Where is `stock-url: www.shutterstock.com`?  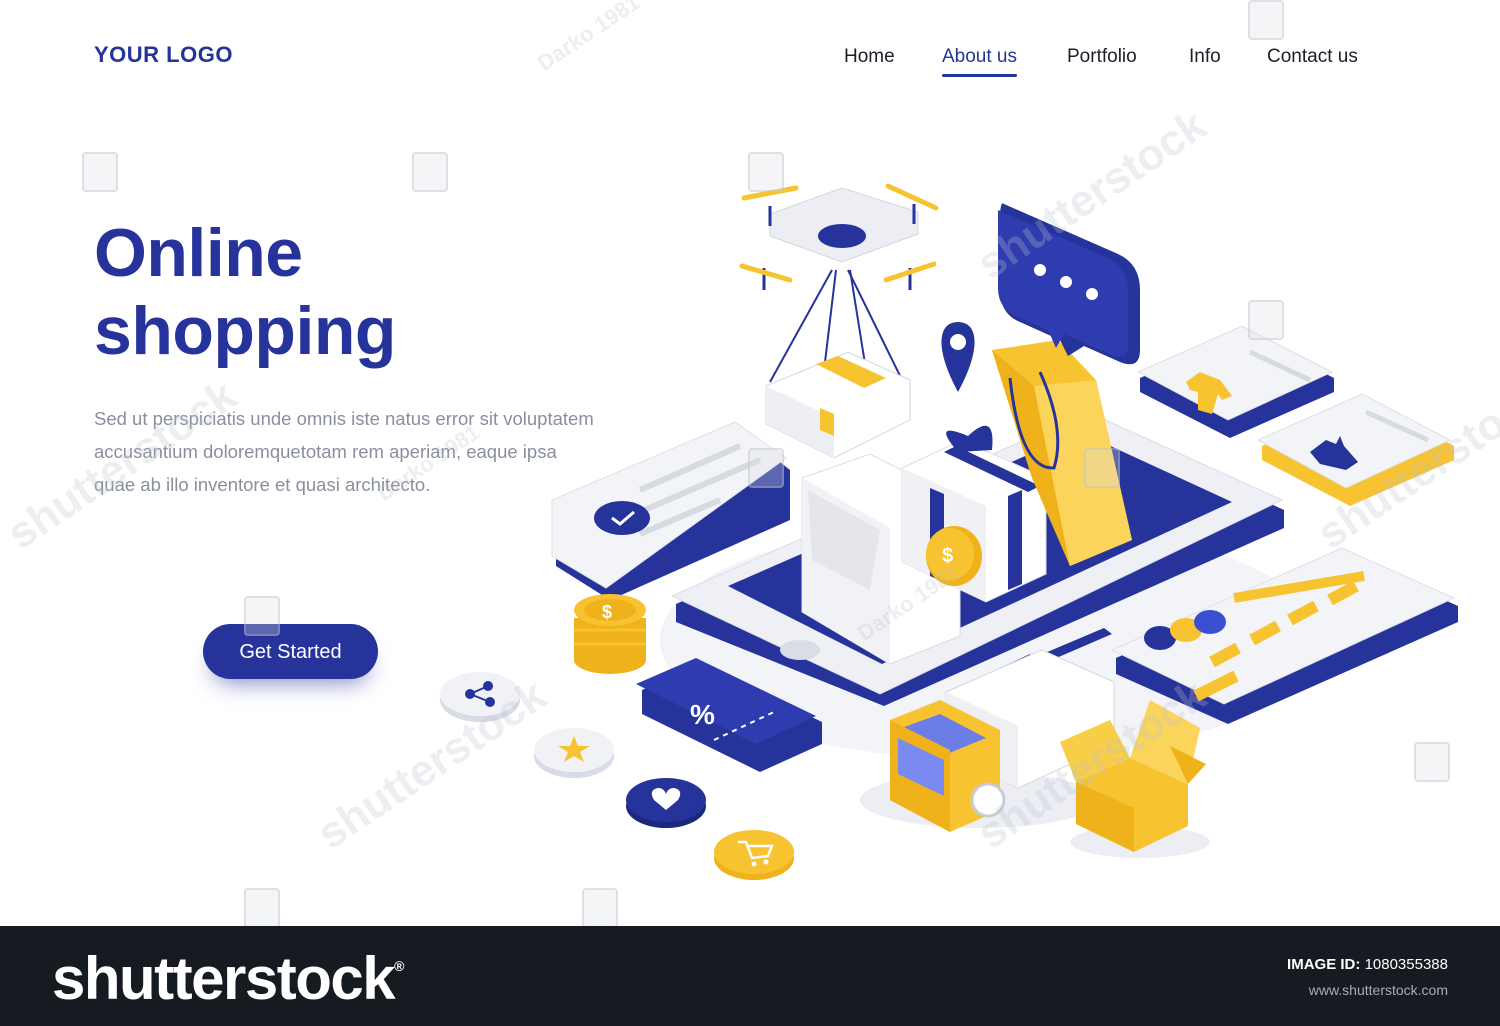
stock-url: www.shutterstock.com is located at coordinates (1378, 990).